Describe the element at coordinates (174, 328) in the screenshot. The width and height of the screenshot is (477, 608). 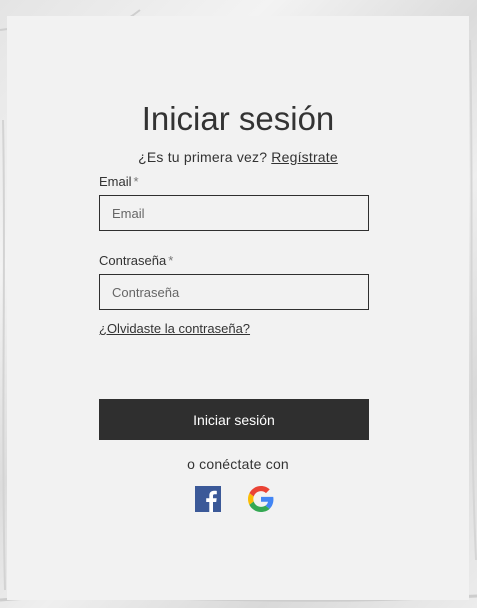
I see `forgot-password-link: ¿Olvidaste la contraseña?` at that location.